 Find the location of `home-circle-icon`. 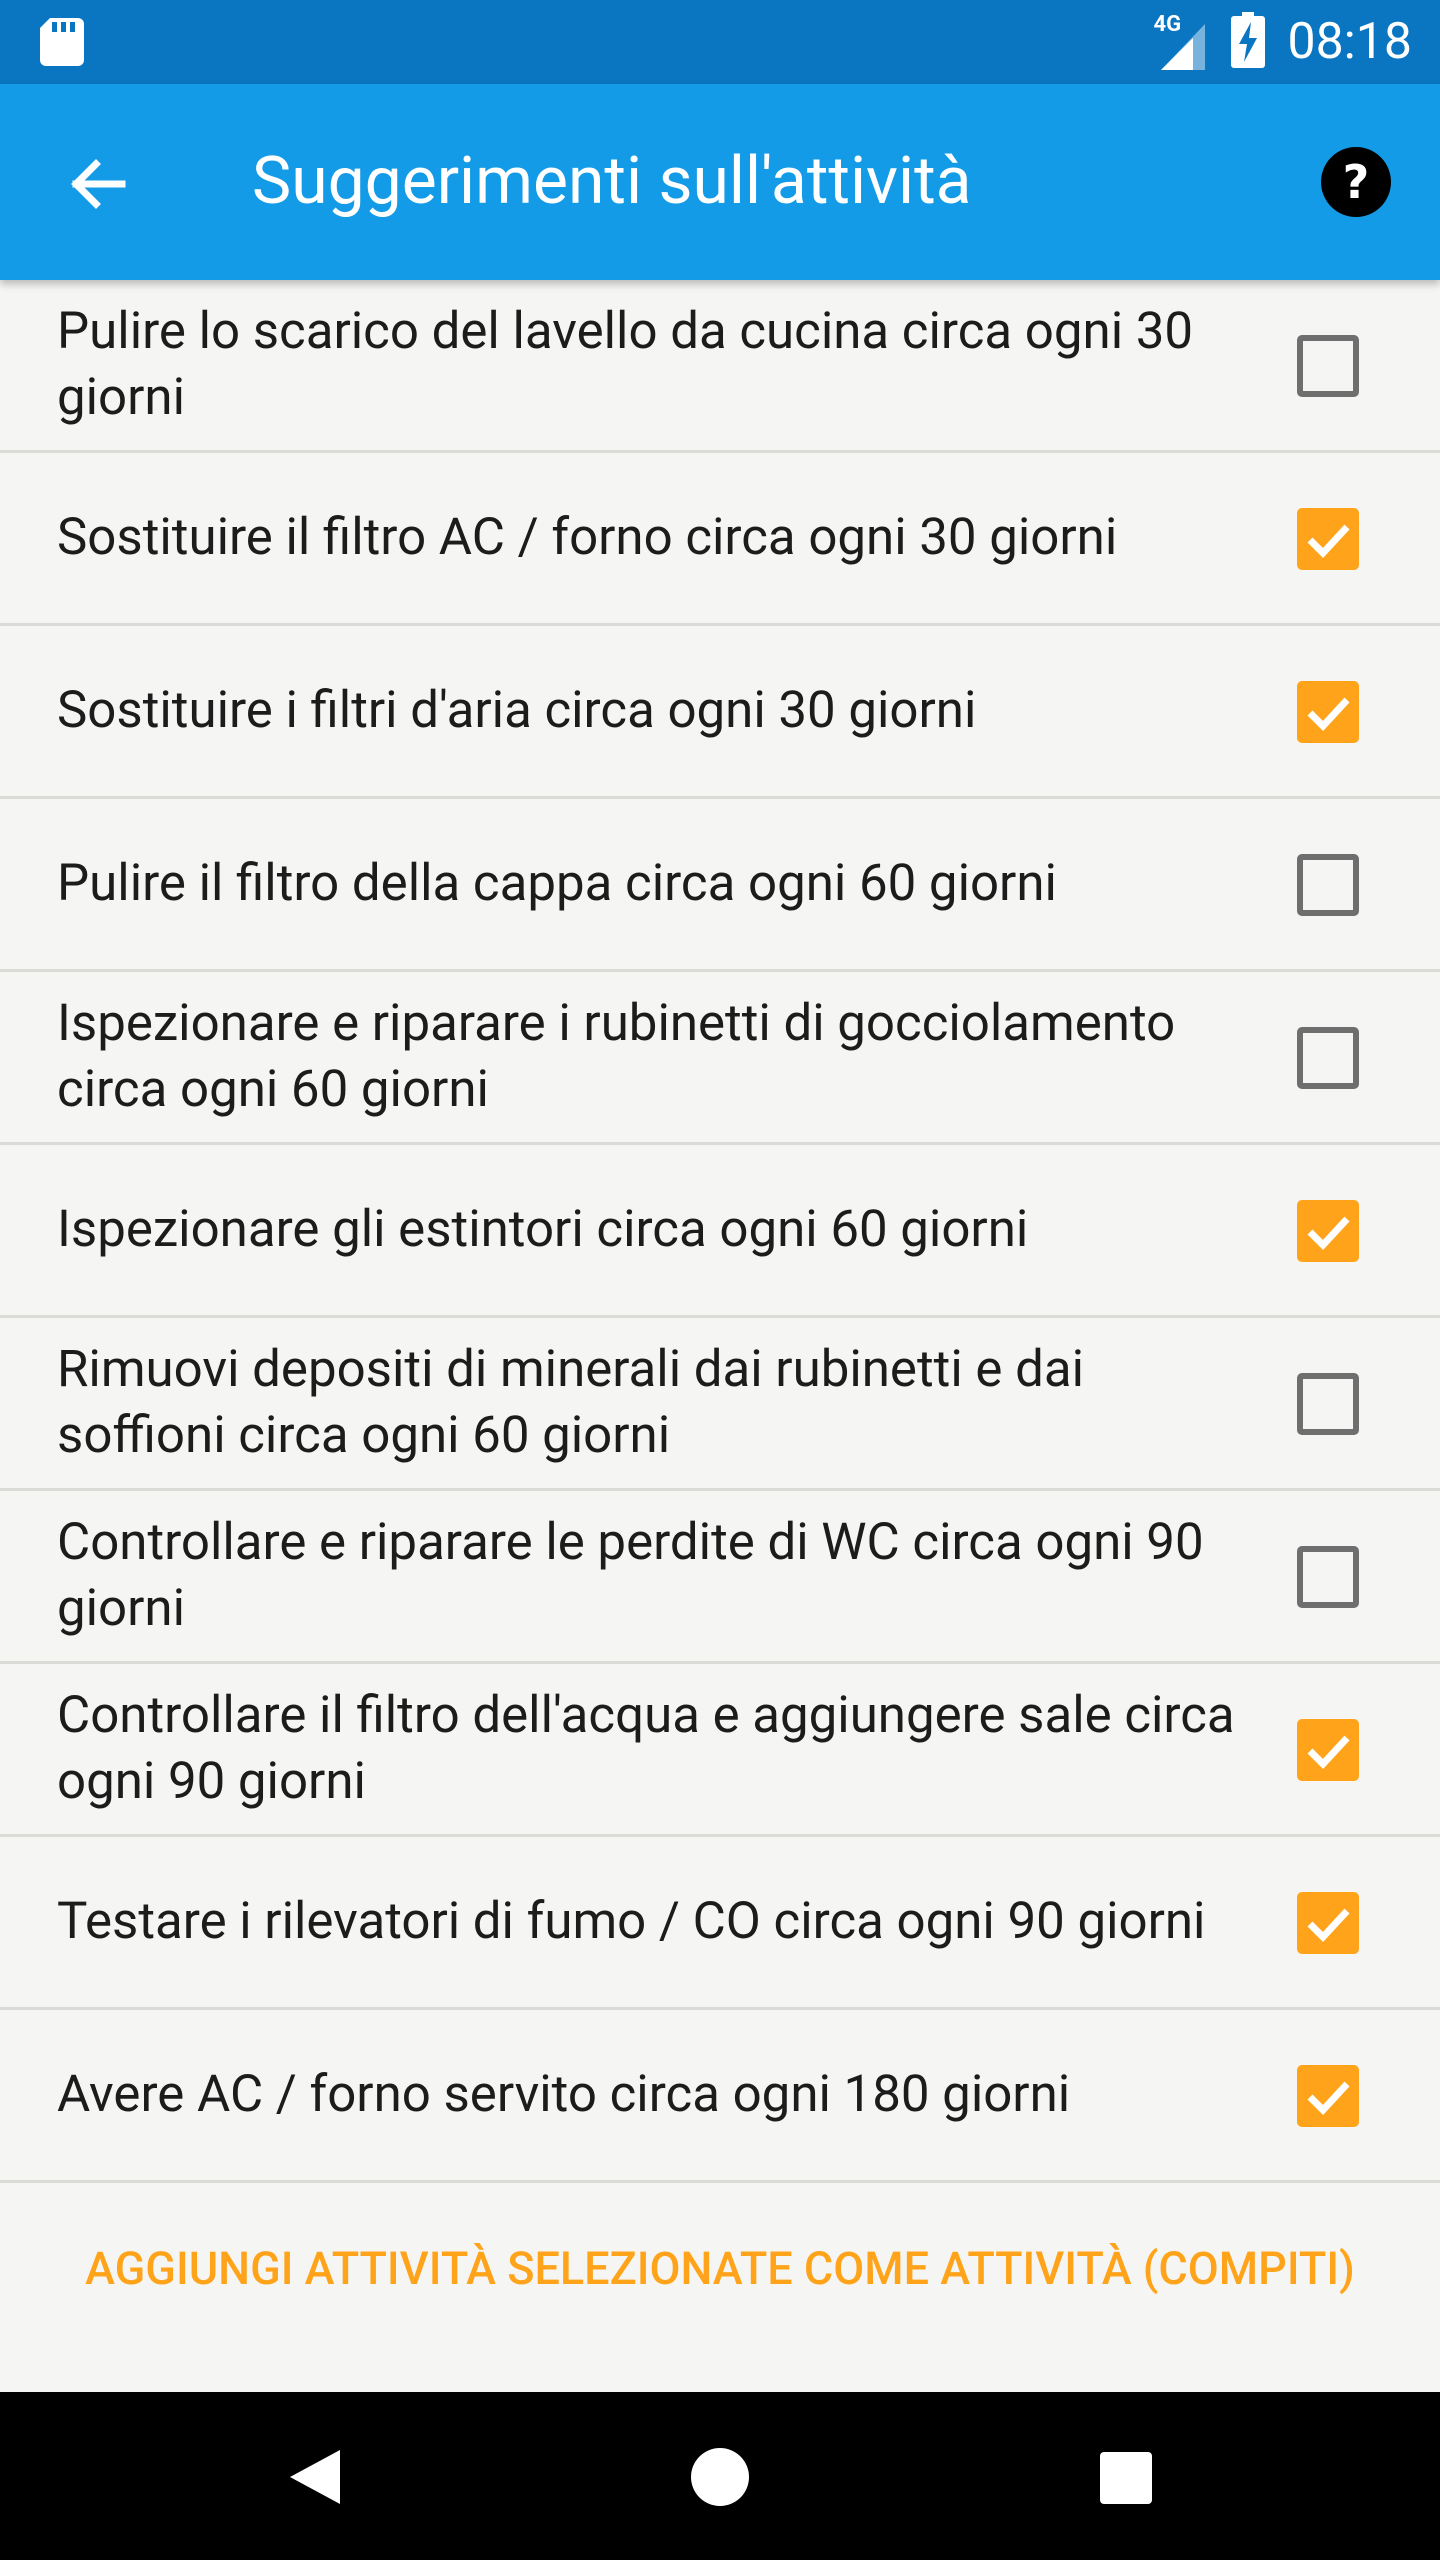

home-circle-icon is located at coordinates (720, 2477).